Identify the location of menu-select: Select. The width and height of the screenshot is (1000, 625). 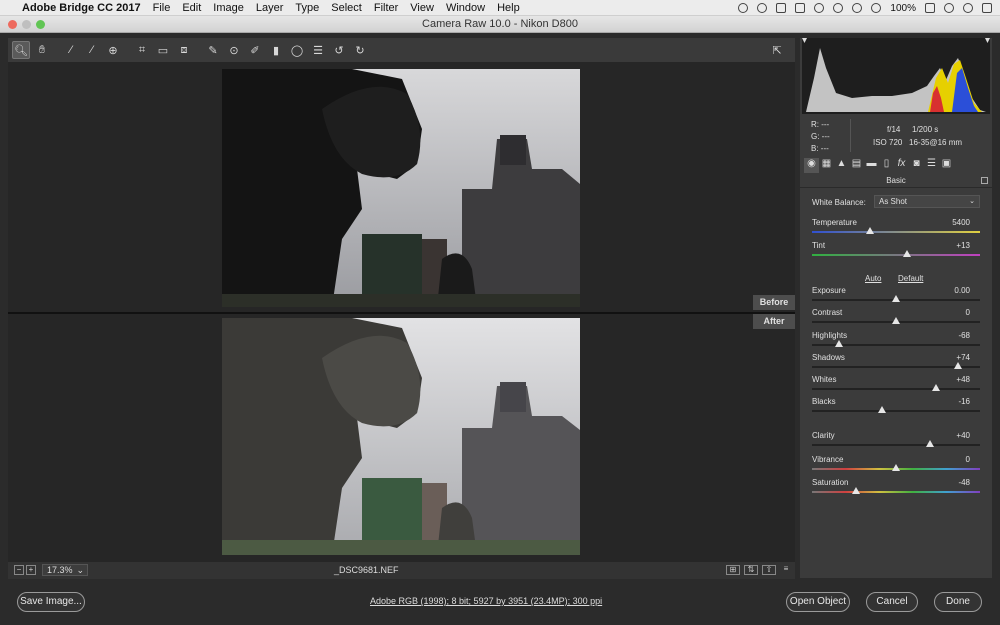
(346, 8).